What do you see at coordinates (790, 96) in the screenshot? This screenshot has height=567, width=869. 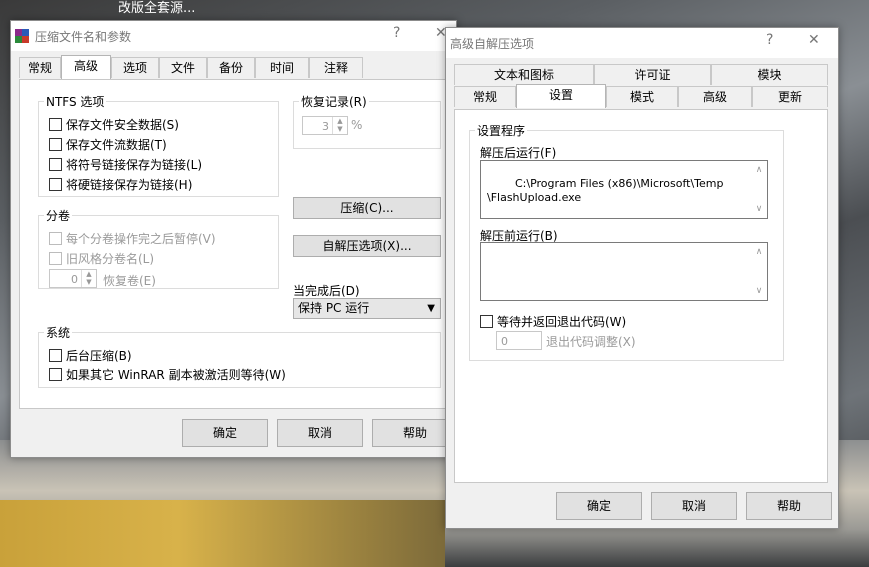 I see `tab-update: 更新` at bounding box center [790, 96].